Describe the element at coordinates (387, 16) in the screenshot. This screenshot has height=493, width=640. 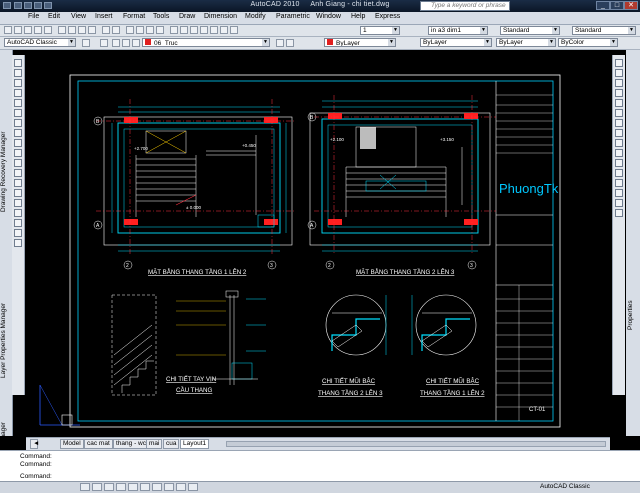
I see `menu-express: Express` at that location.